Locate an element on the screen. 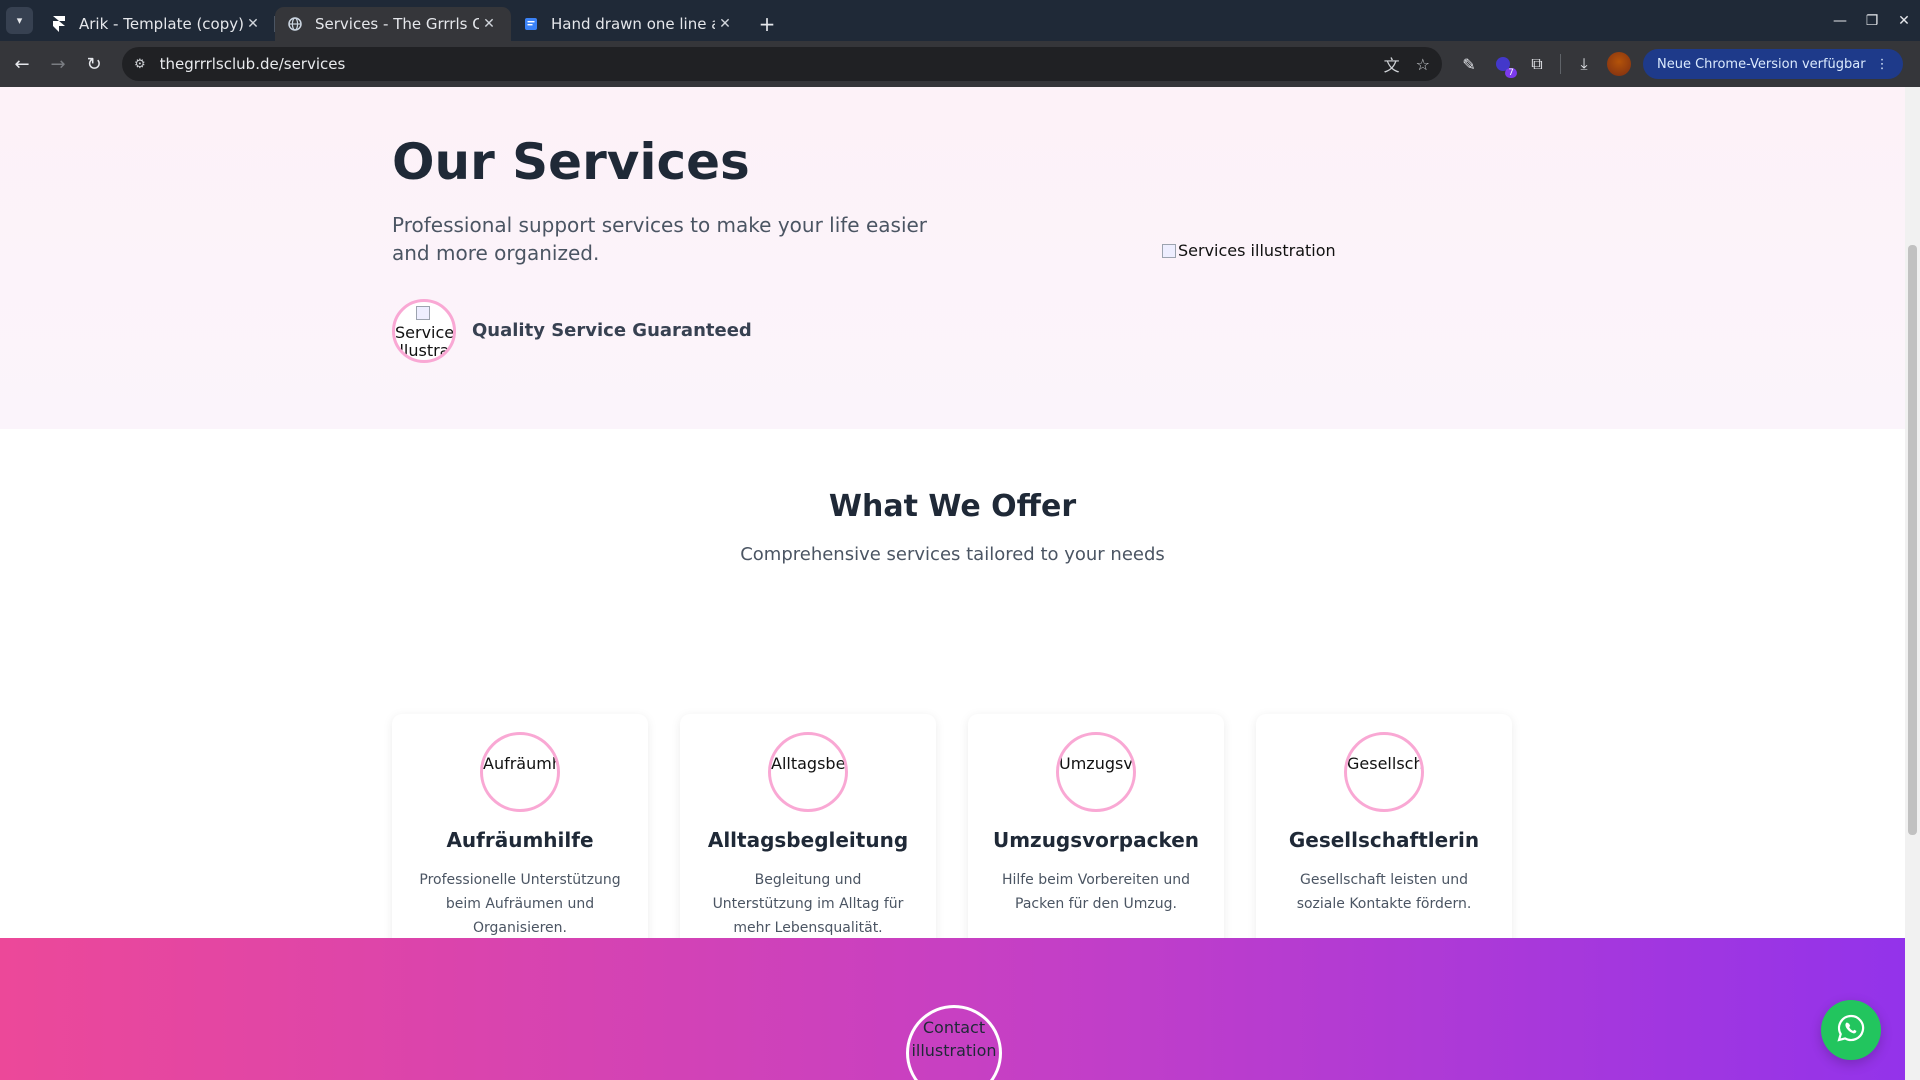 This screenshot has height=1080, width=1920. card-title: Gesellschaftlerin is located at coordinates (1384, 840).